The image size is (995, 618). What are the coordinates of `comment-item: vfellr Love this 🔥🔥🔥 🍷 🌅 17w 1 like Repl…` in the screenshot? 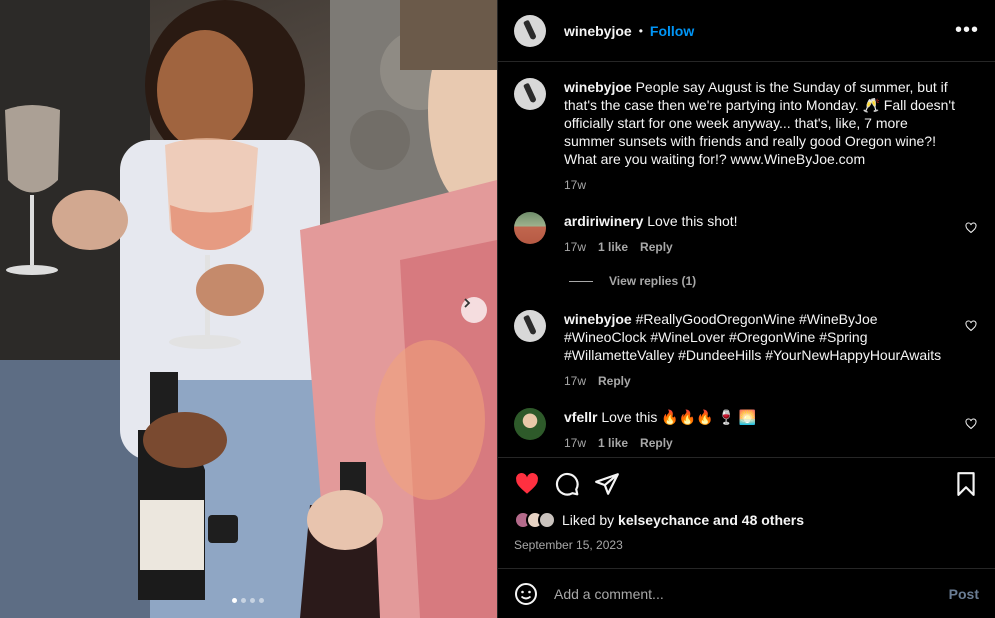 It's located at (746, 430).